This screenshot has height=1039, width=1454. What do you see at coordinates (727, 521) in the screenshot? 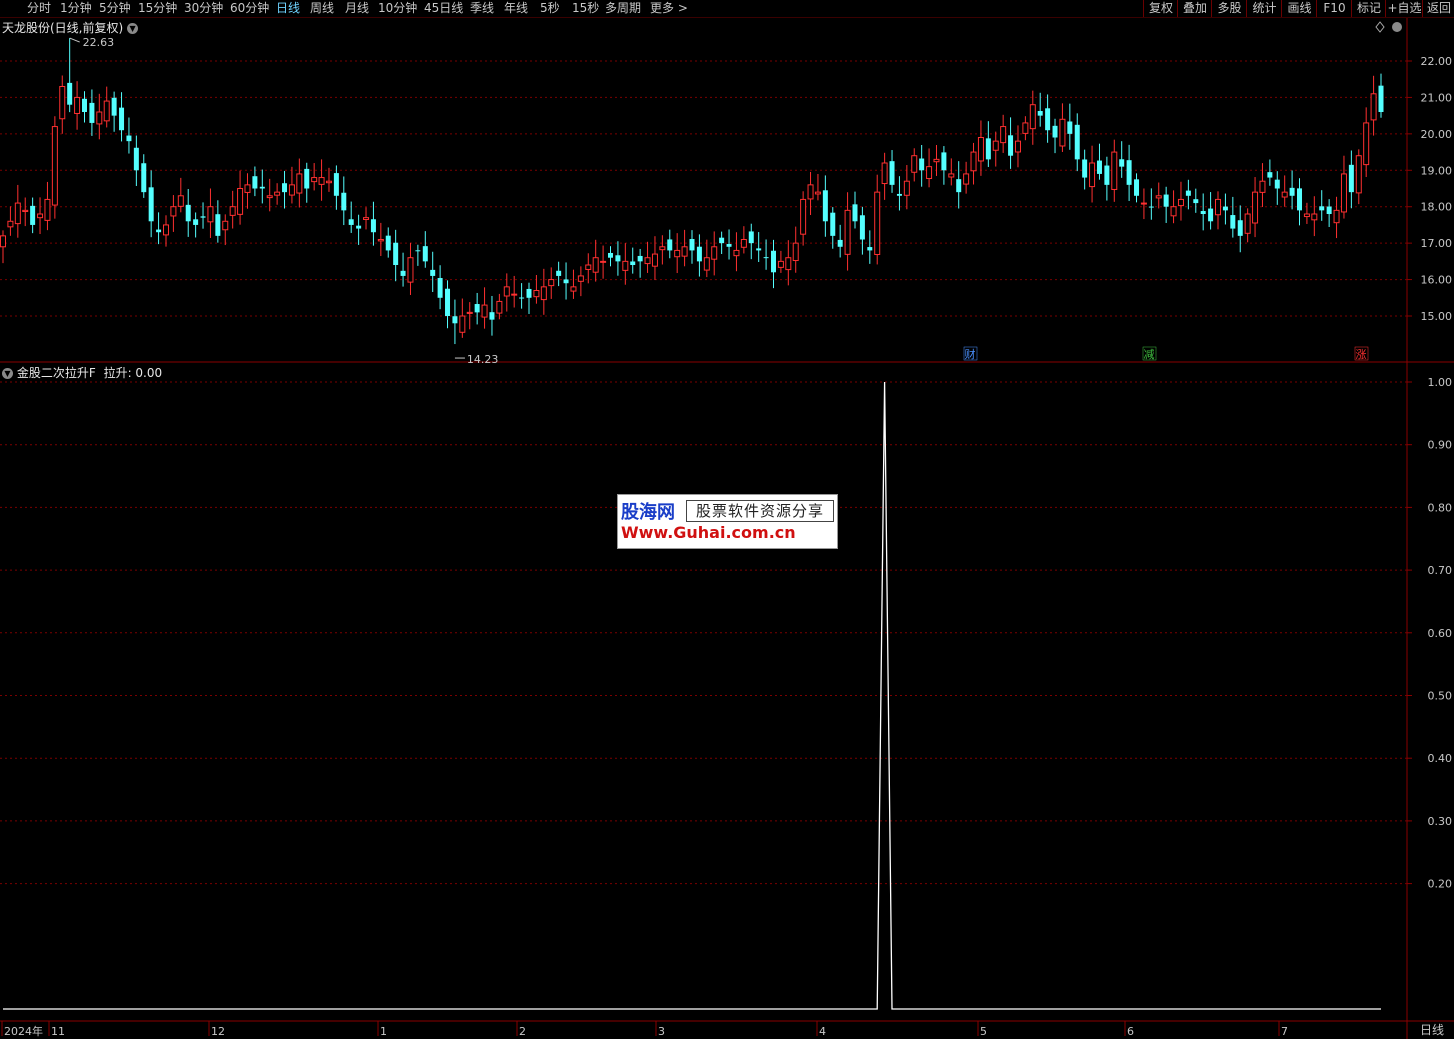
I see `watermark: 股海网 股票软件资源分享 Www.Guhai.com.cn` at bounding box center [727, 521].